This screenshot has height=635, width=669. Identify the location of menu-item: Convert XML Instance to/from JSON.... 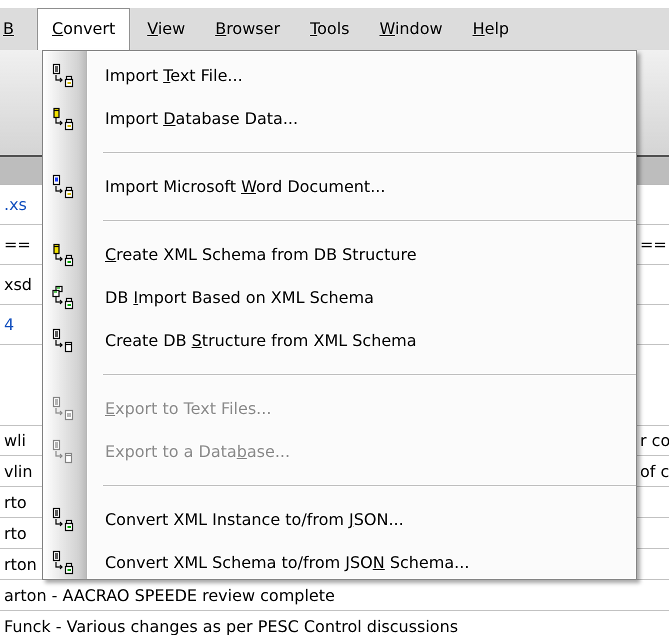
(339, 519).